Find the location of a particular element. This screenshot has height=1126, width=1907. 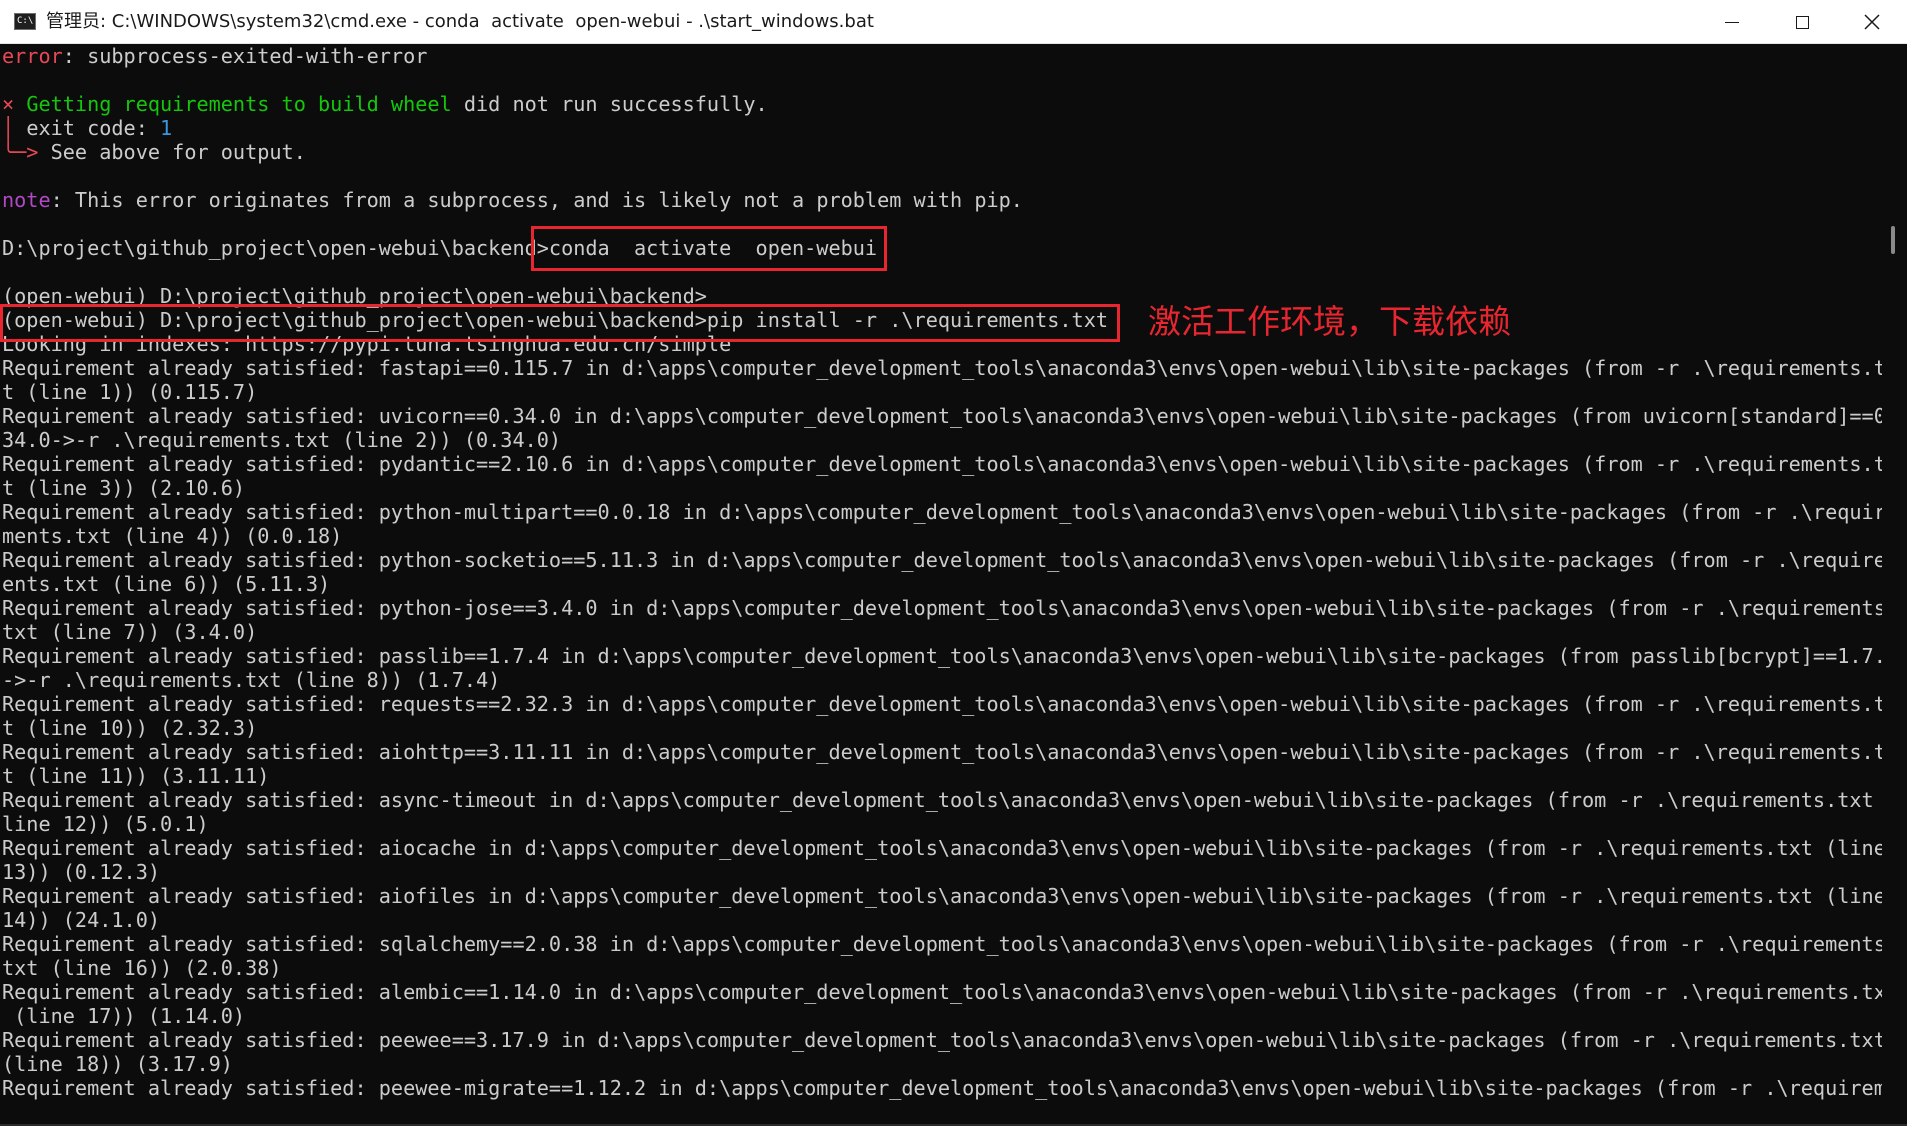

annotation-label: 激活工作环境，下载依赖 is located at coordinates (1329, 321).